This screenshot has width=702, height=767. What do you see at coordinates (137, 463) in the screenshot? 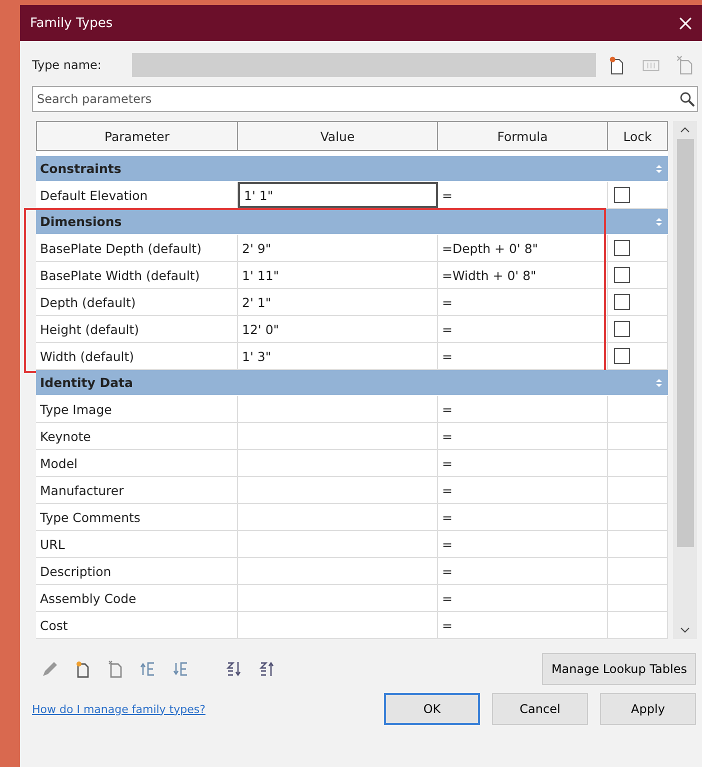
I see `parameter-cell: Model` at bounding box center [137, 463].